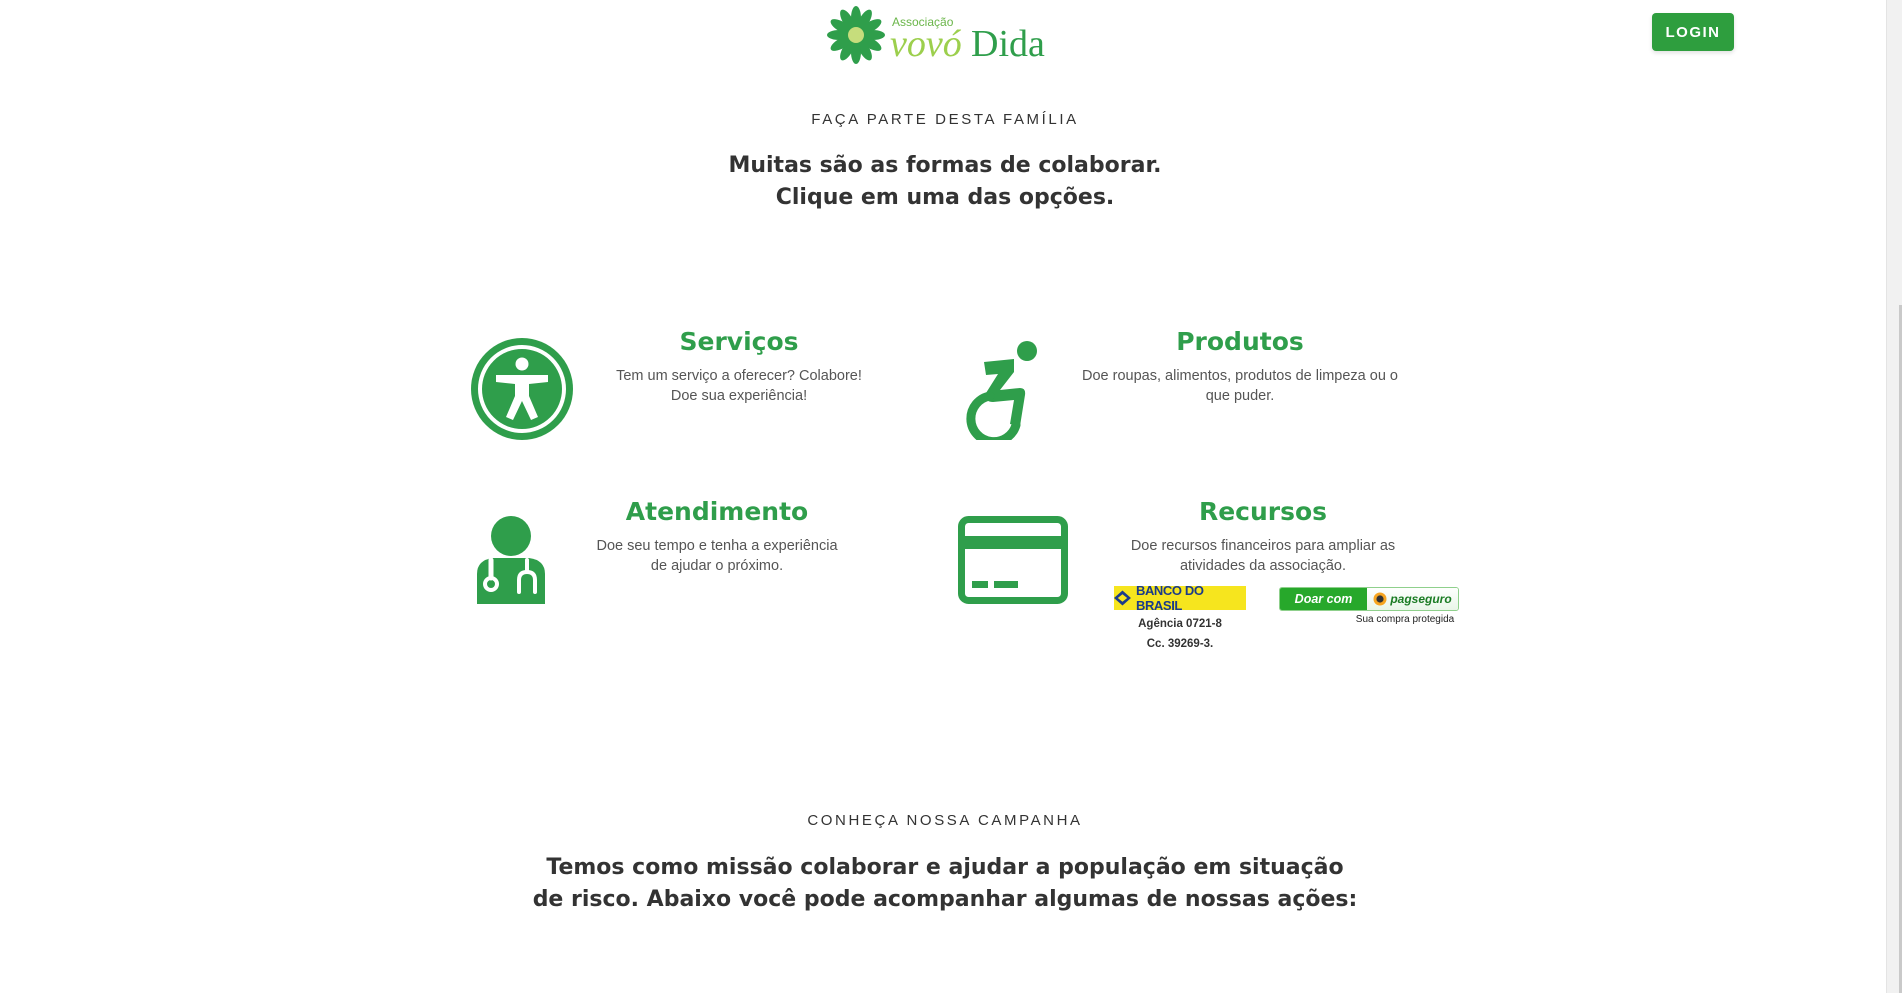 This screenshot has height=993, width=1902. I want to click on bank-name: BANCO DO BRASIL, so click(1169, 598).